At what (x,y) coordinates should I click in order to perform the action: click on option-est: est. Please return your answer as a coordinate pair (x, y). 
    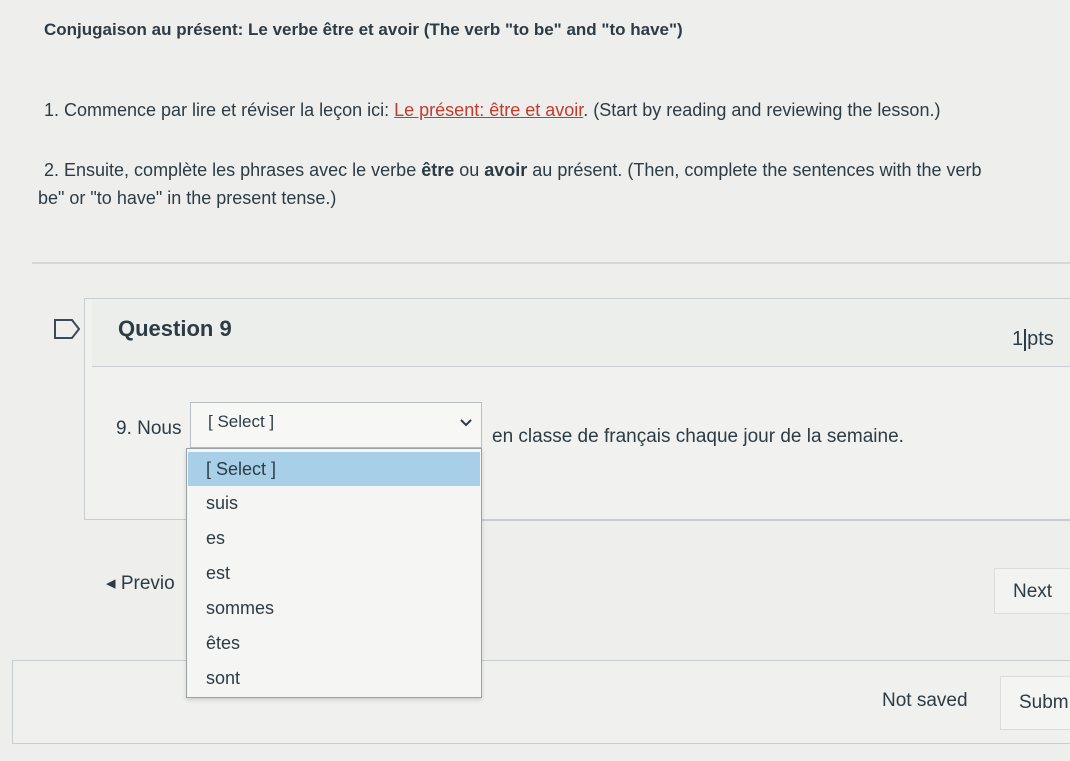
    Looking at the image, I should click on (334, 573).